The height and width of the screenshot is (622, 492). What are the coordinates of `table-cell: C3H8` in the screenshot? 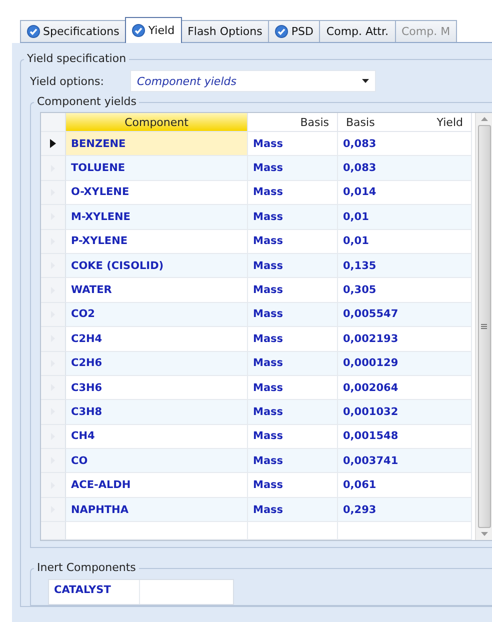 It's located at (157, 412).